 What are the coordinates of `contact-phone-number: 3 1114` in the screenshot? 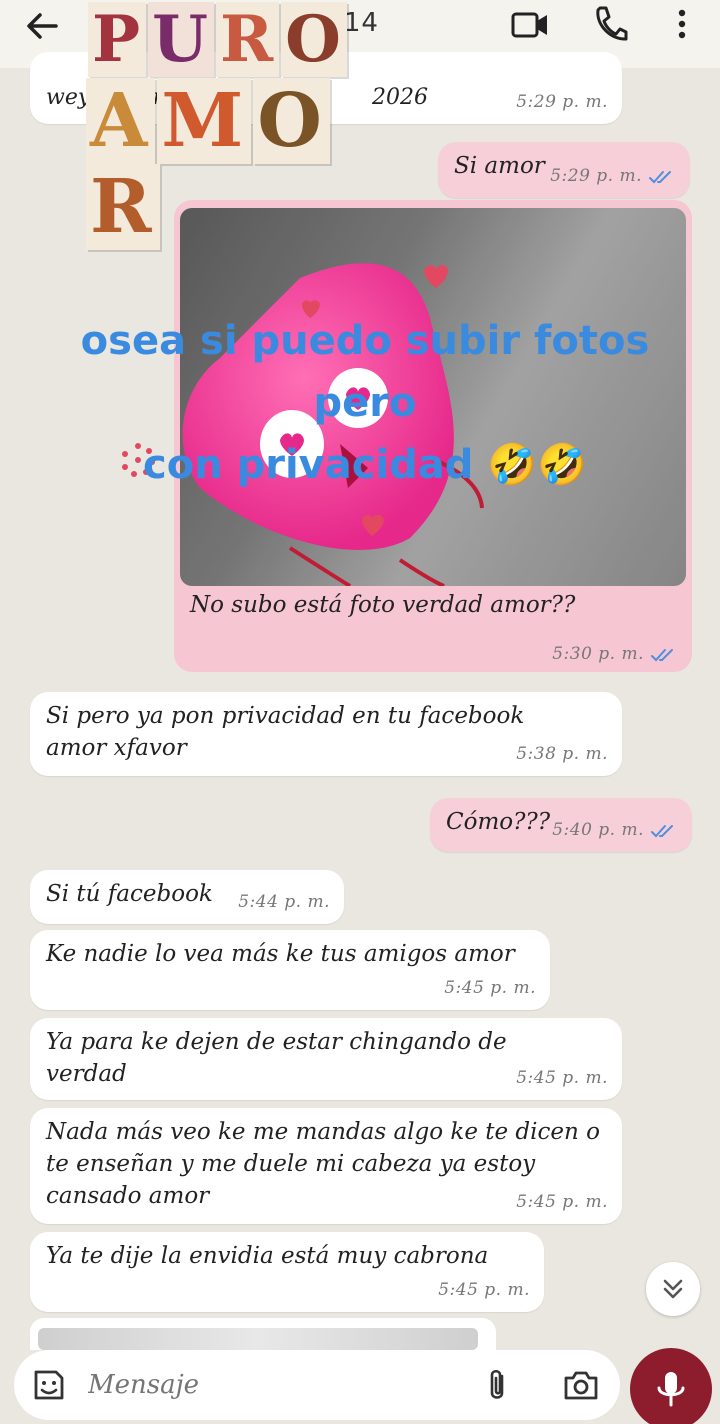 It's located at (330, 23).